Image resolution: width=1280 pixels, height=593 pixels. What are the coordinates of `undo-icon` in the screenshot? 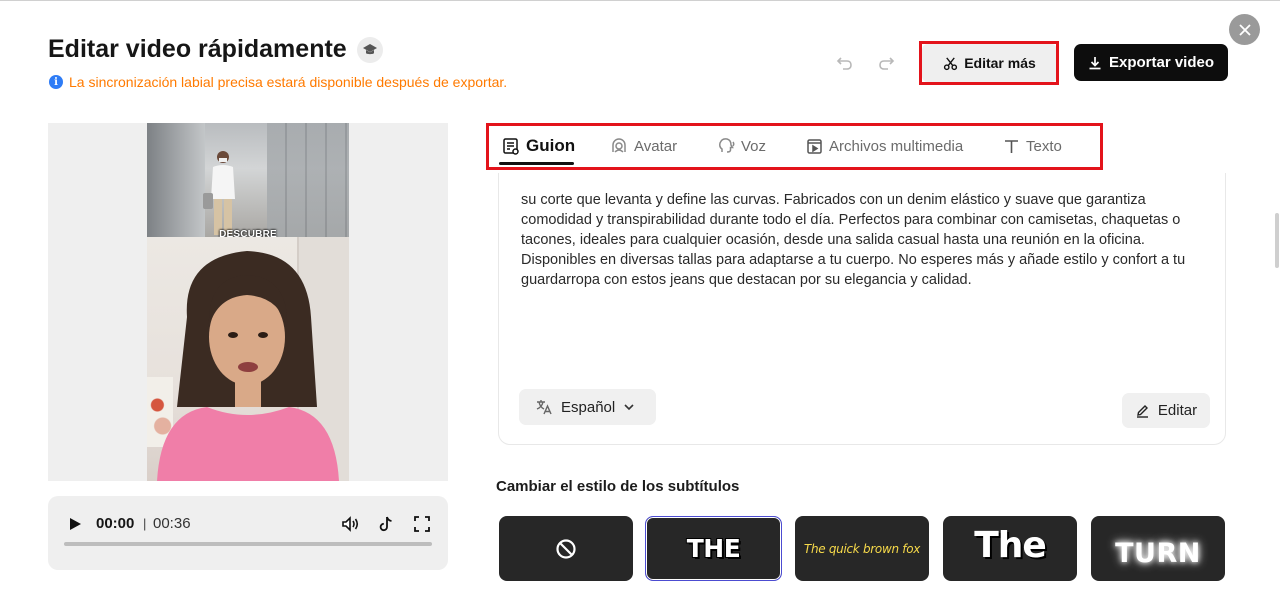 It's located at (845, 63).